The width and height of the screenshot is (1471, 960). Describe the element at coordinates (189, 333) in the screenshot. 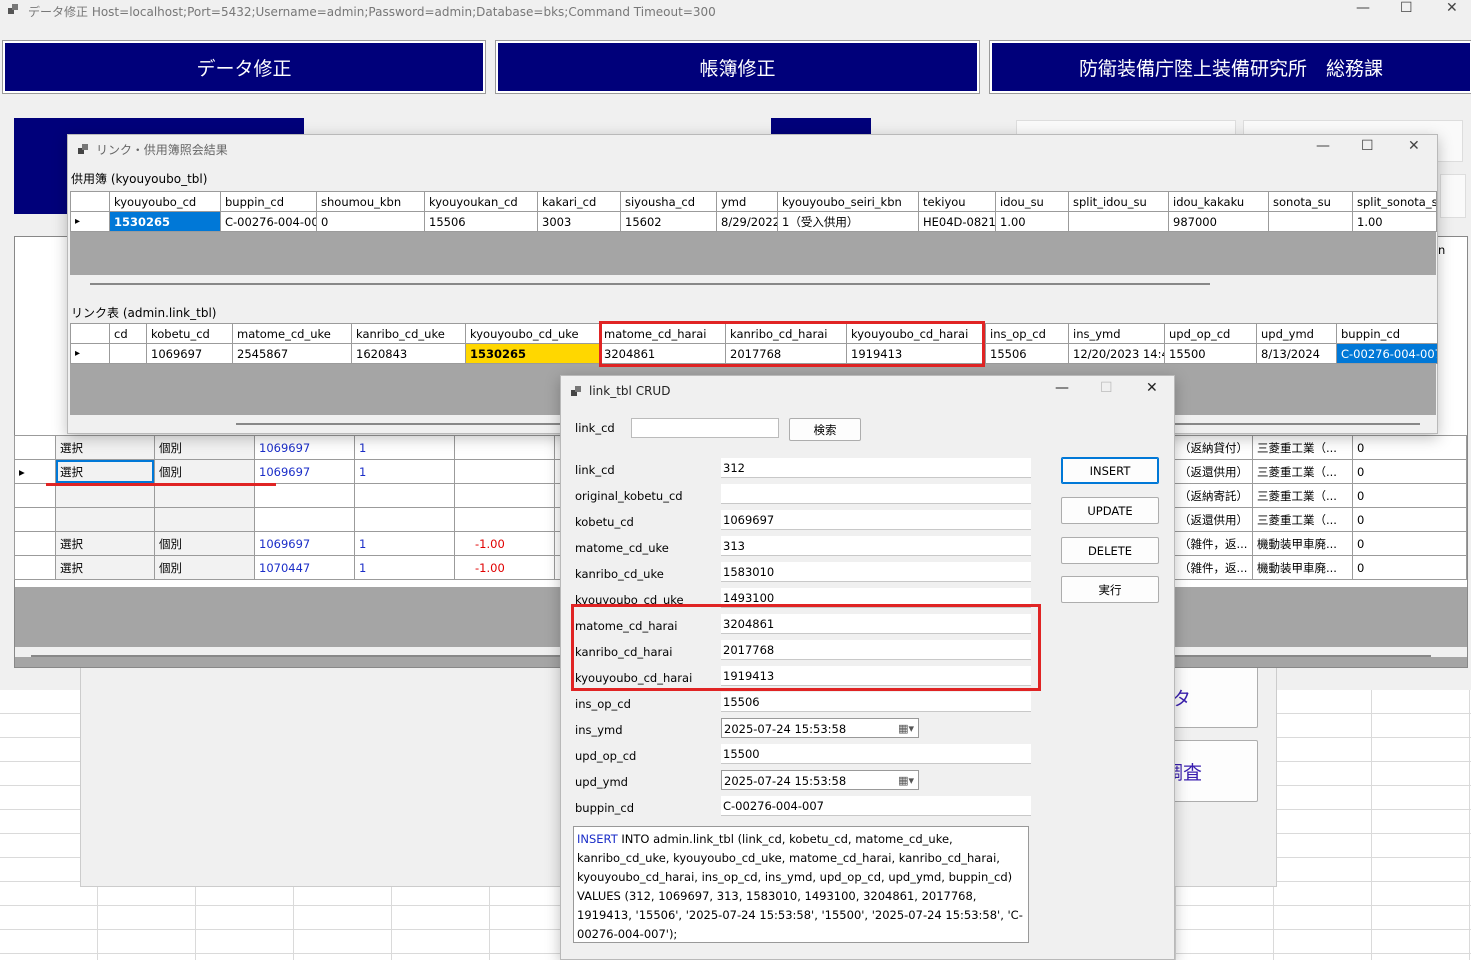

I see `column-header: kobetu_cd` at that location.